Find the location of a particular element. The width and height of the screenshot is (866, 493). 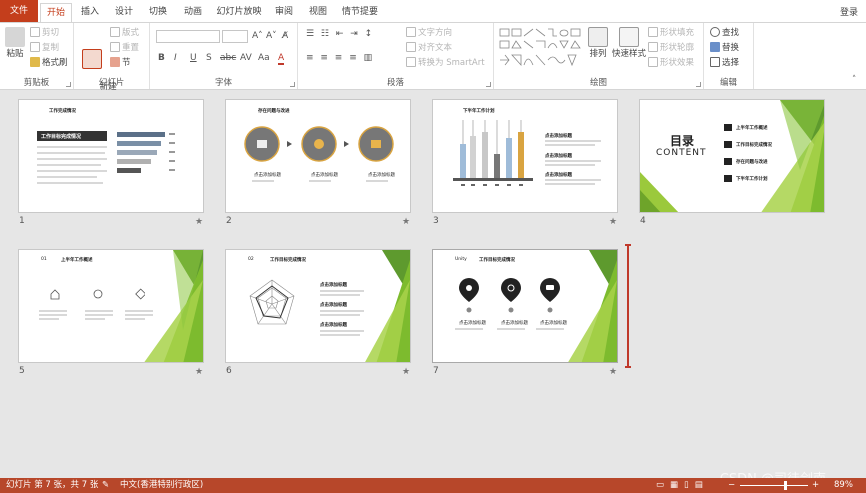

paragraph-launcher is located at coordinates (488, 84).